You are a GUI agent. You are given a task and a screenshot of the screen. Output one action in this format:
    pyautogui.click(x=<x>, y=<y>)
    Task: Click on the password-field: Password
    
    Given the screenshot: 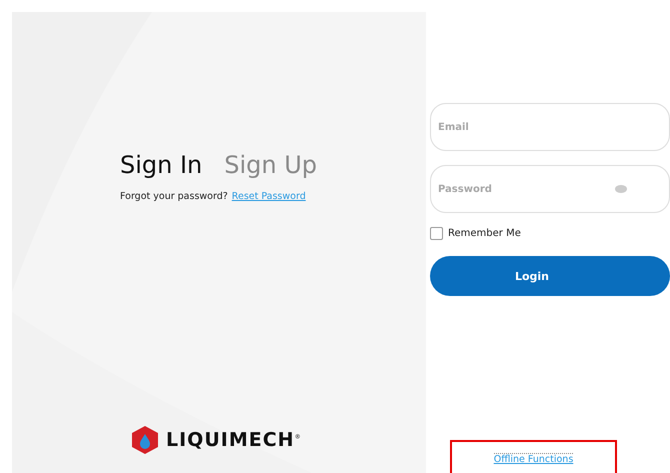 What is the action you would take?
    pyautogui.click(x=550, y=189)
    